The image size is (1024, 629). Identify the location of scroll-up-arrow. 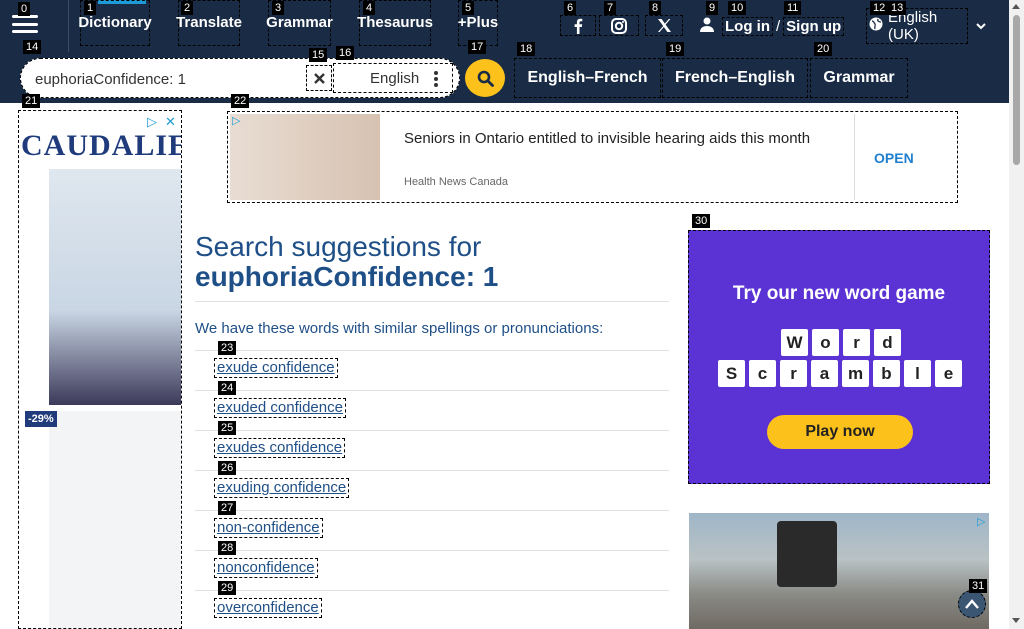
(1016, 6).